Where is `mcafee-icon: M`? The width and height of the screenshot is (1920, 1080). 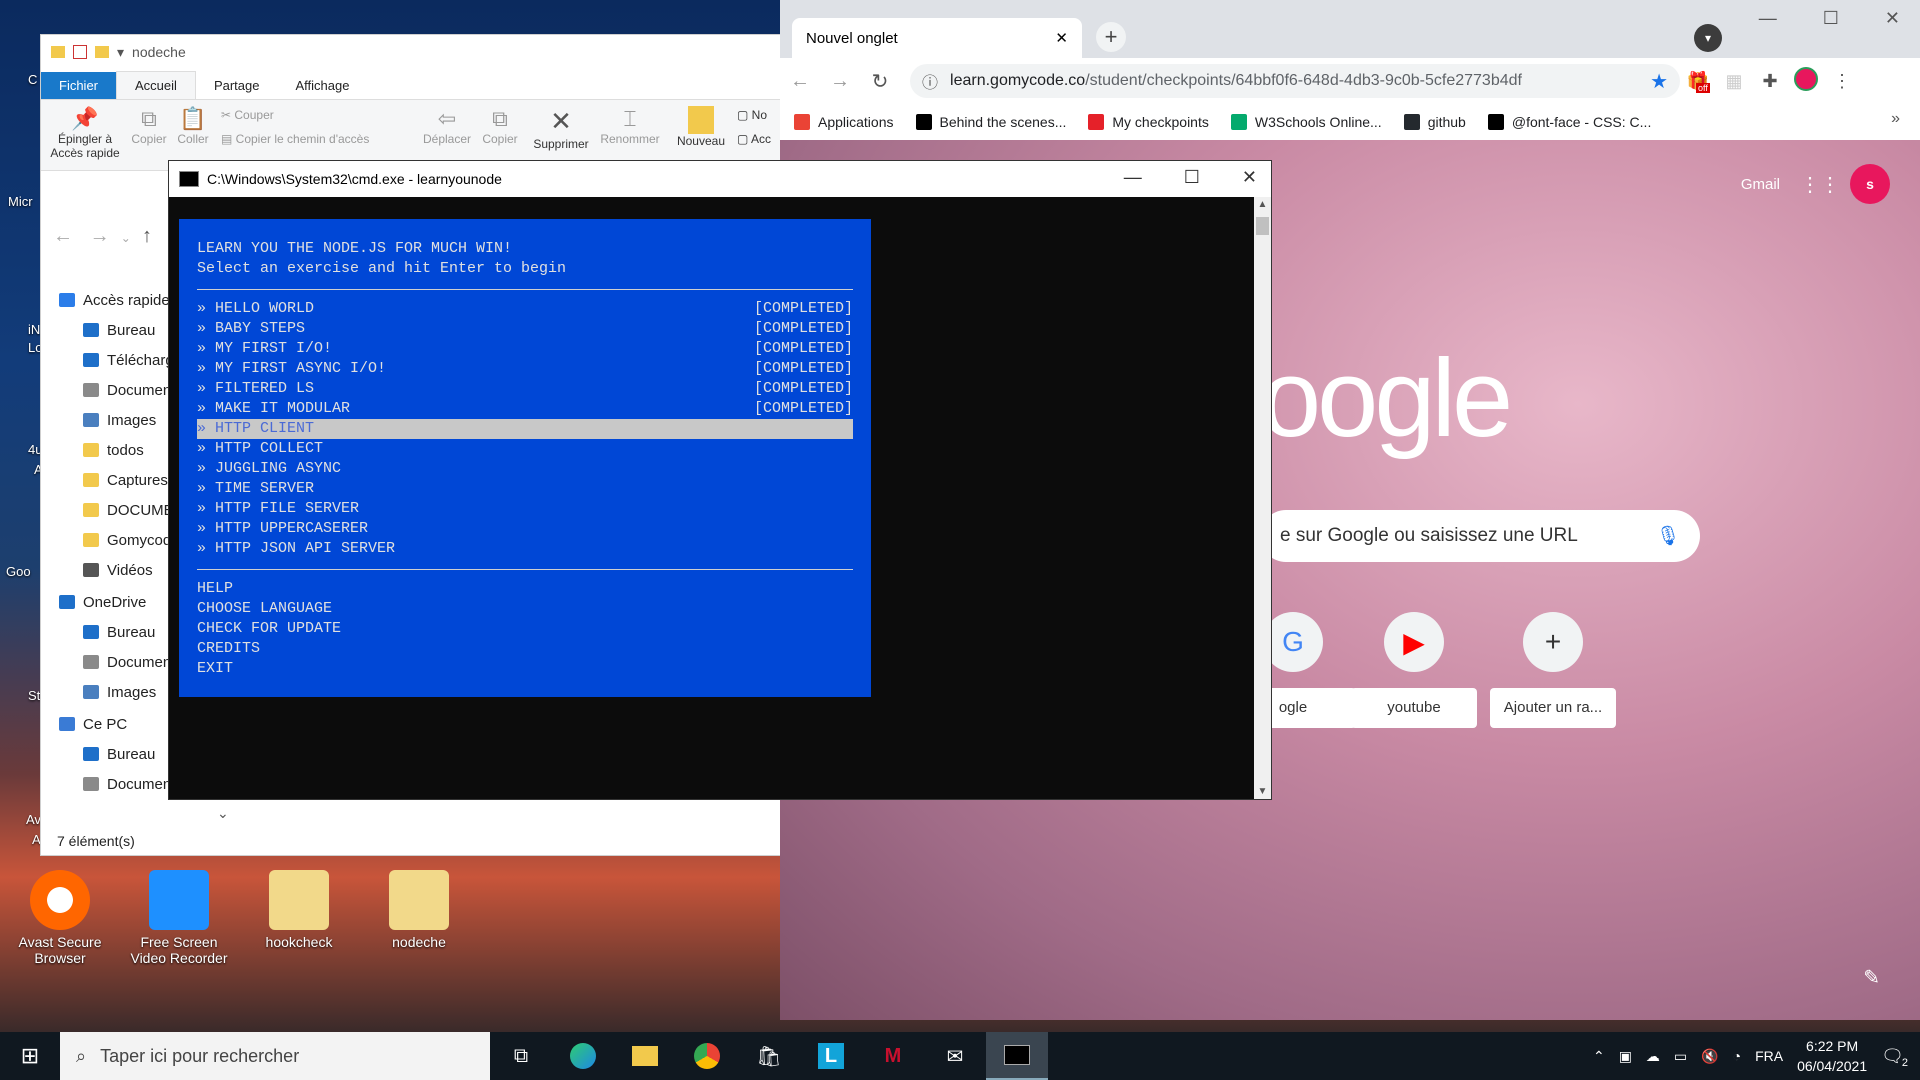
mcafee-icon: M is located at coordinates (893, 1056).